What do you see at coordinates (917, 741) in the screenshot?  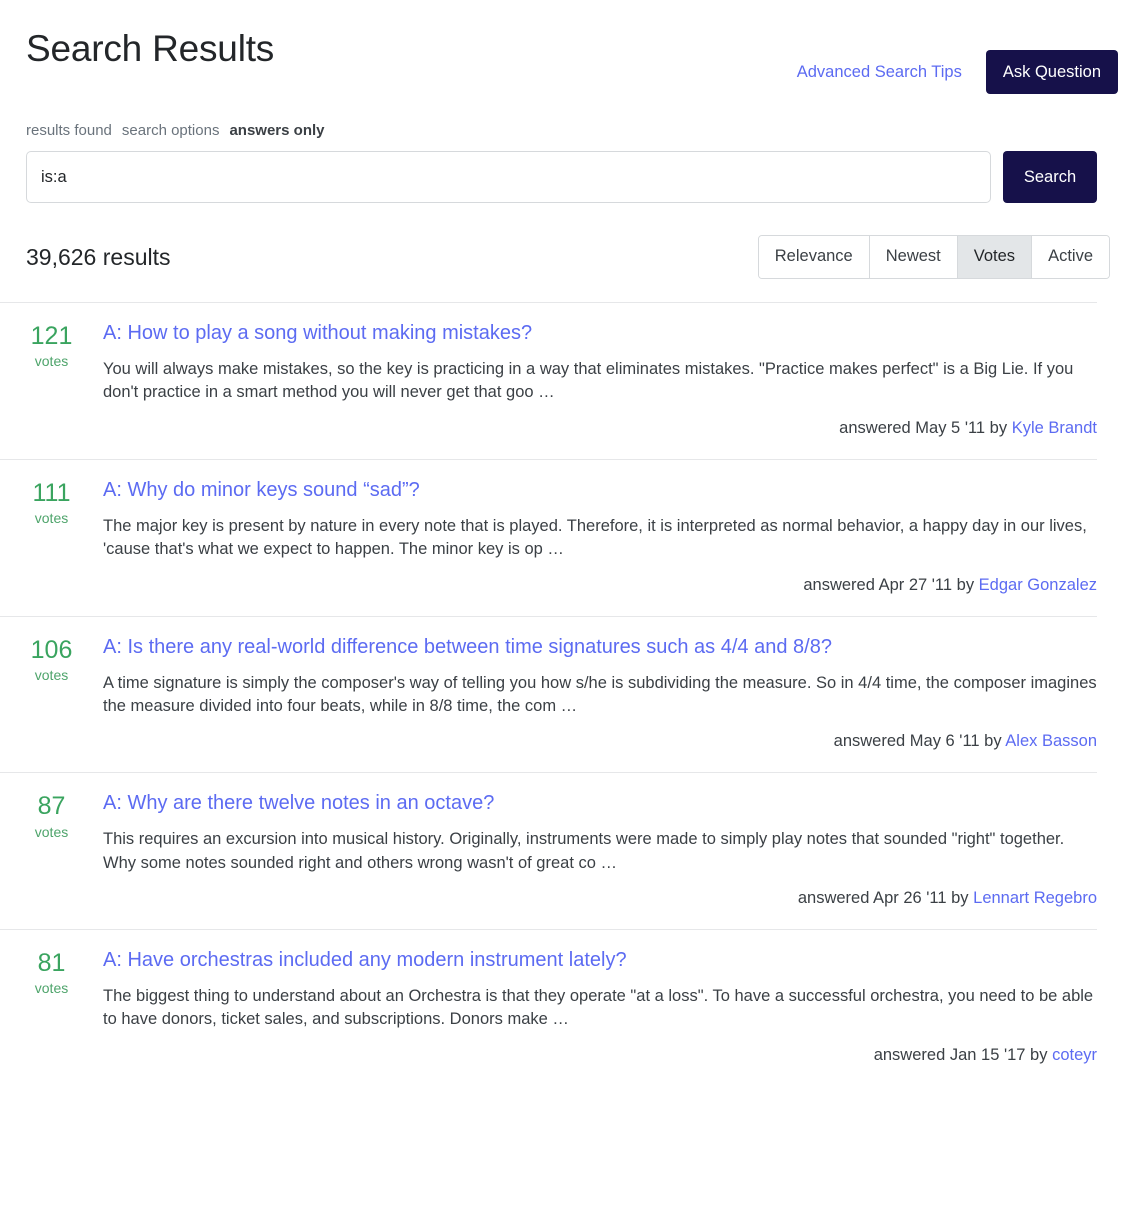 I see `result-meta-prefix: answered May 6 '11 by` at bounding box center [917, 741].